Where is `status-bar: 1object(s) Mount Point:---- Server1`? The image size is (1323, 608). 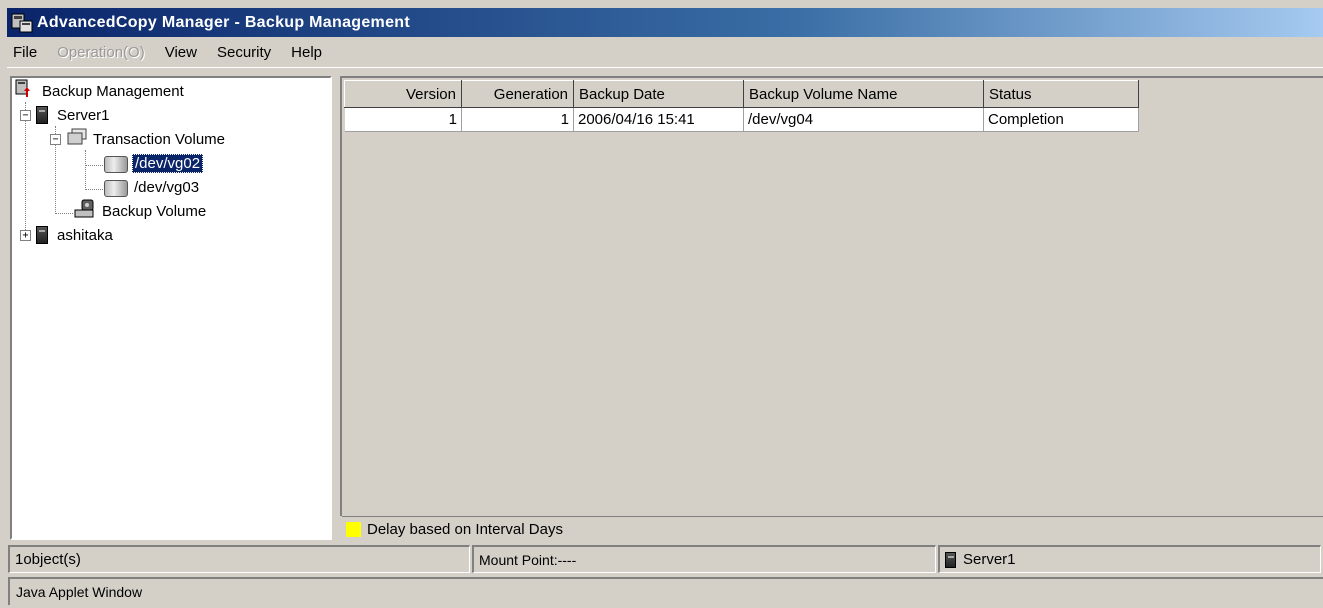 status-bar: 1object(s) Mount Point:---- Server1 is located at coordinates (665, 559).